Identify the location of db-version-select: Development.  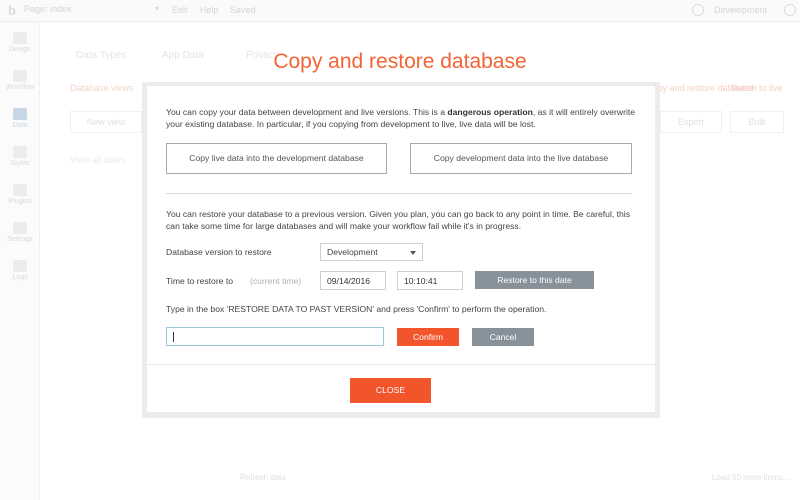
(371, 252).